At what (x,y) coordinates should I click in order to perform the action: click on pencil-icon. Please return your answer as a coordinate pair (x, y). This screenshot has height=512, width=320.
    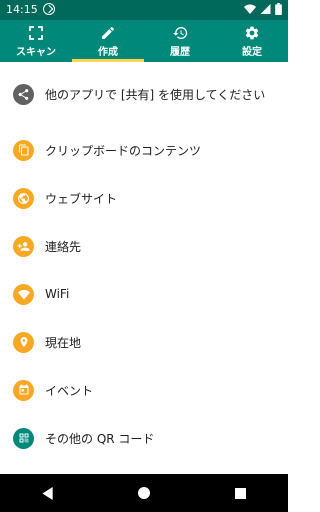
    Looking at the image, I should click on (108, 32).